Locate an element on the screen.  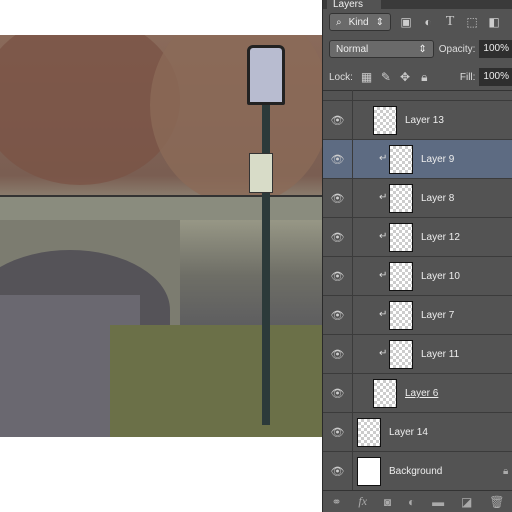
layer-name: Layer 8 is located at coordinates (437, 198).